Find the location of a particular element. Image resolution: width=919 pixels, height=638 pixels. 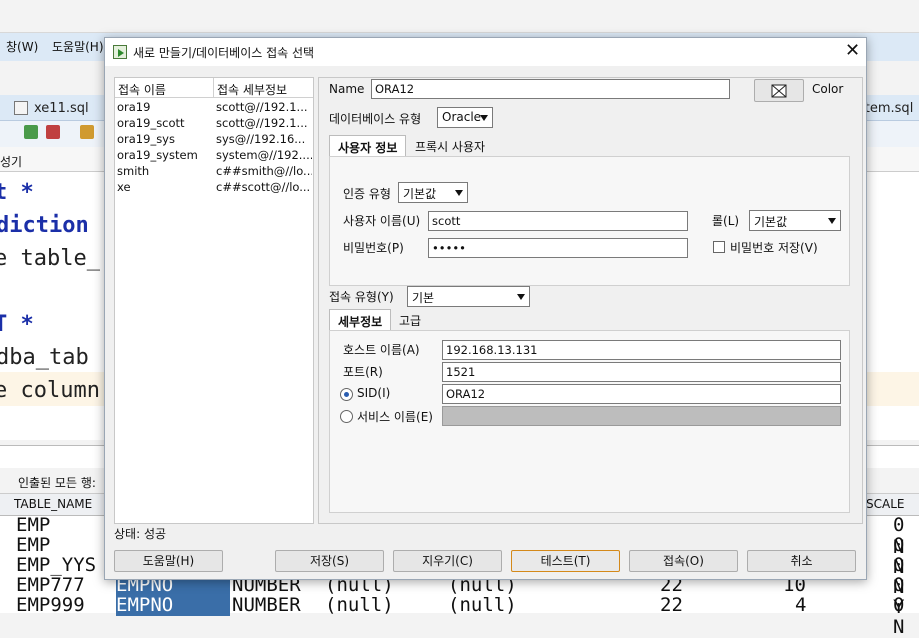

connection-list-header: 접속 이름 접속 세부정보 is located at coordinates (214, 88).